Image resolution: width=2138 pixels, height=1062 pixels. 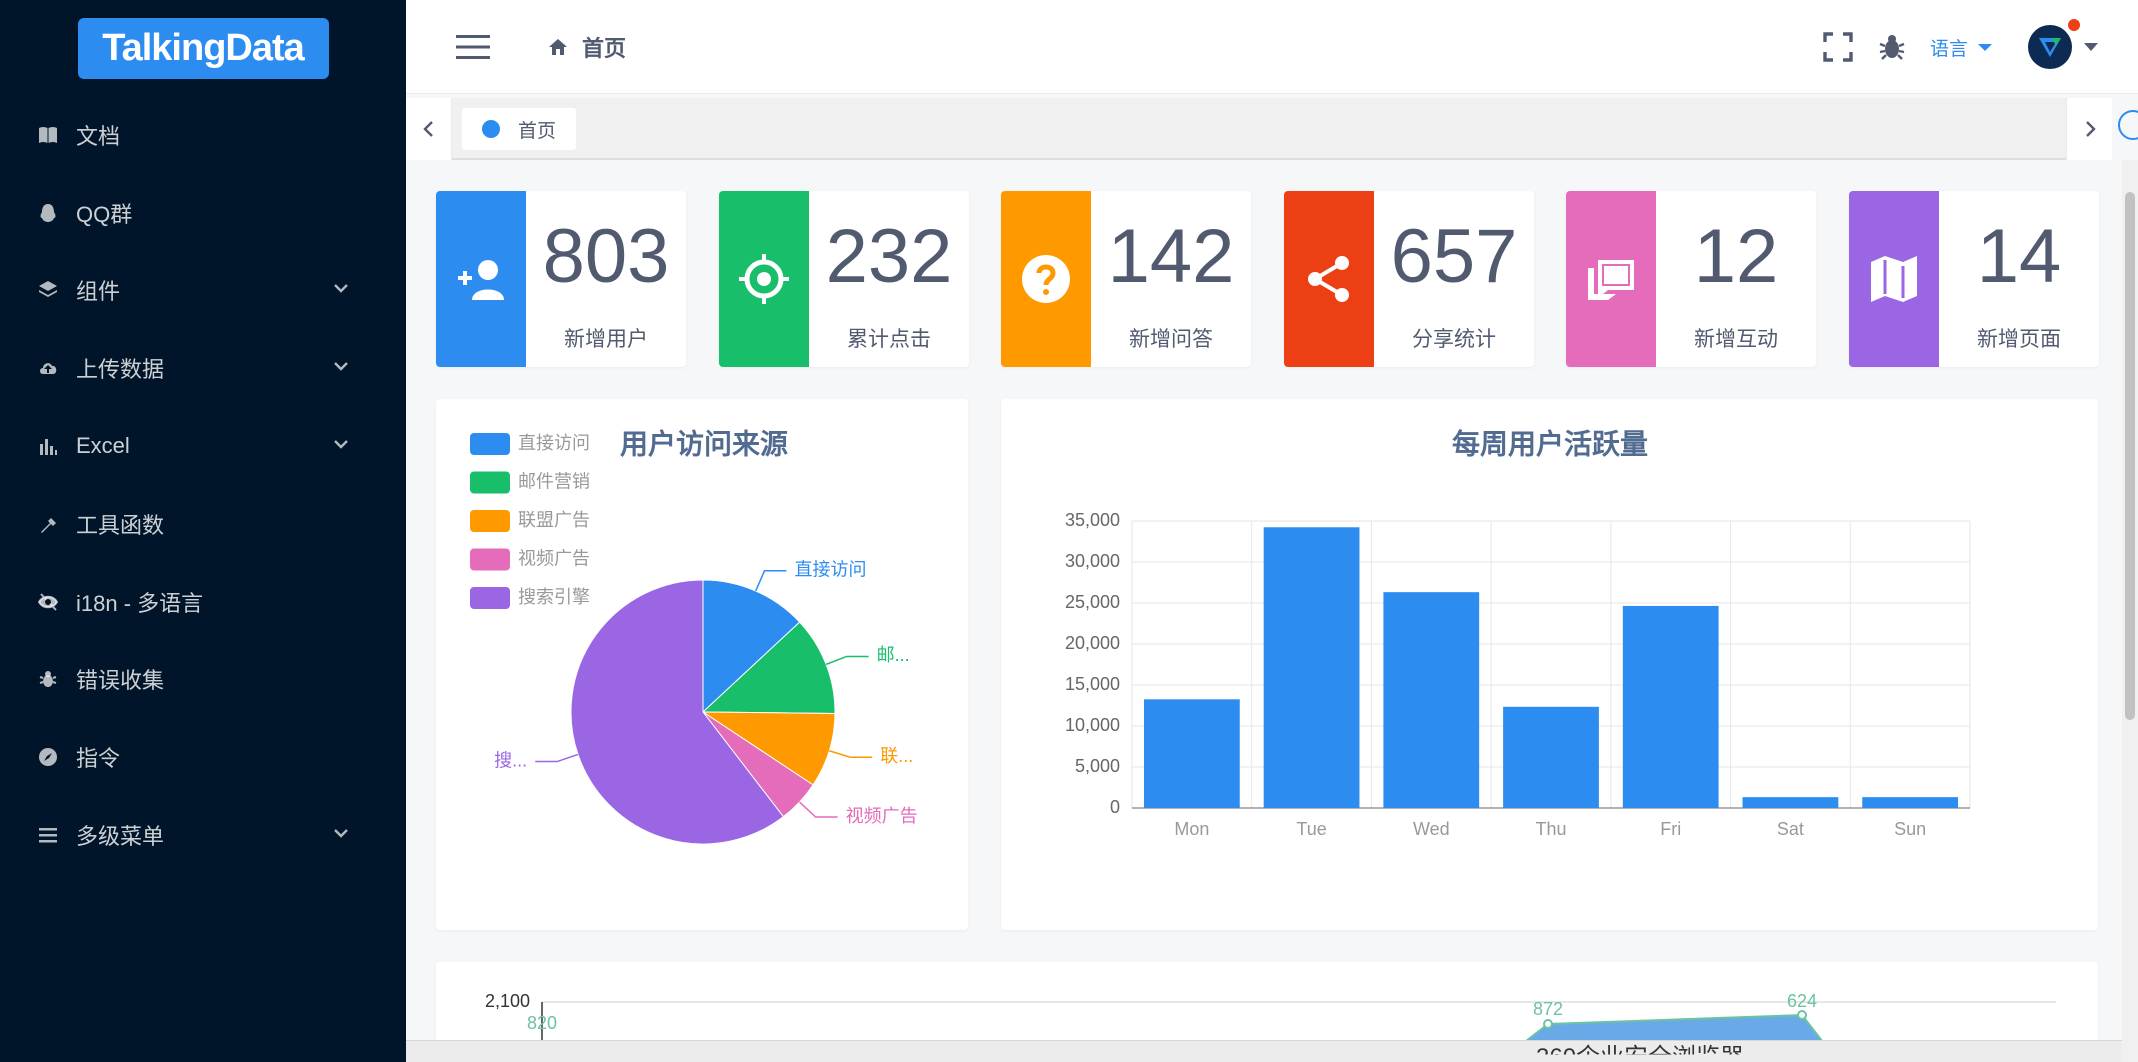 What do you see at coordinates (554, 597) in the screenshot?
I see `legend-label: 搜索引擎` at bounding box center [554, 597].